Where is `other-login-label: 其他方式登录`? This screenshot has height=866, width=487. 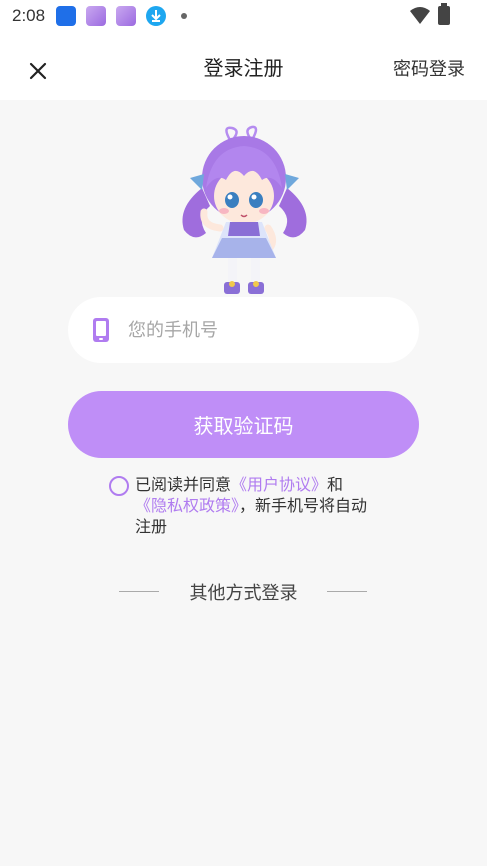 other-login-label: 其他方式登录 is located at coordinates (243, 593).